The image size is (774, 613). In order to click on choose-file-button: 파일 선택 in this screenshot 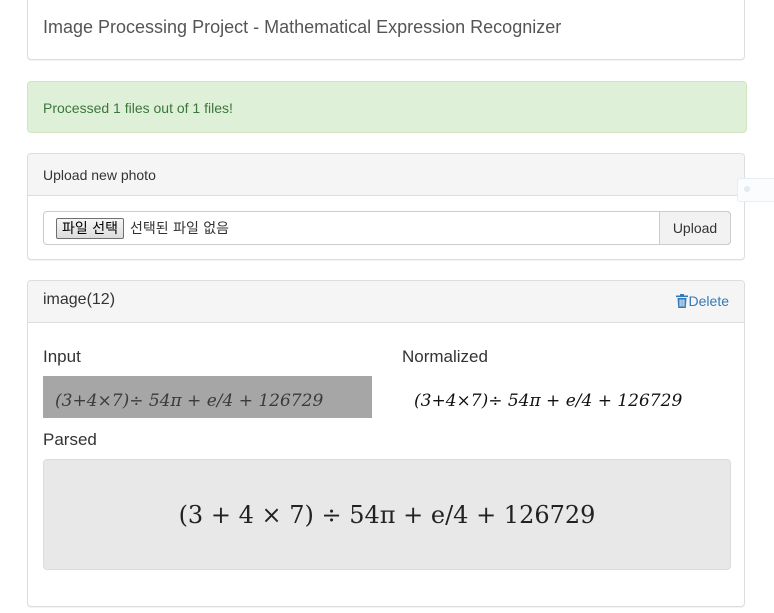, I will do `click(90, 228)`.